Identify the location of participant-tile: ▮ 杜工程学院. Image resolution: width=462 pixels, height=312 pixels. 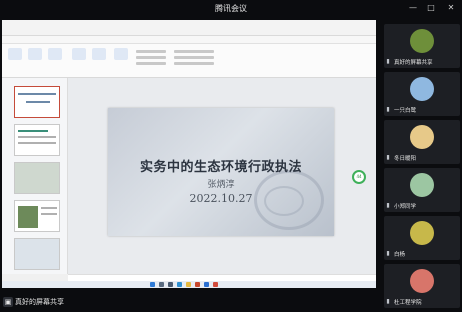
(422, 286).